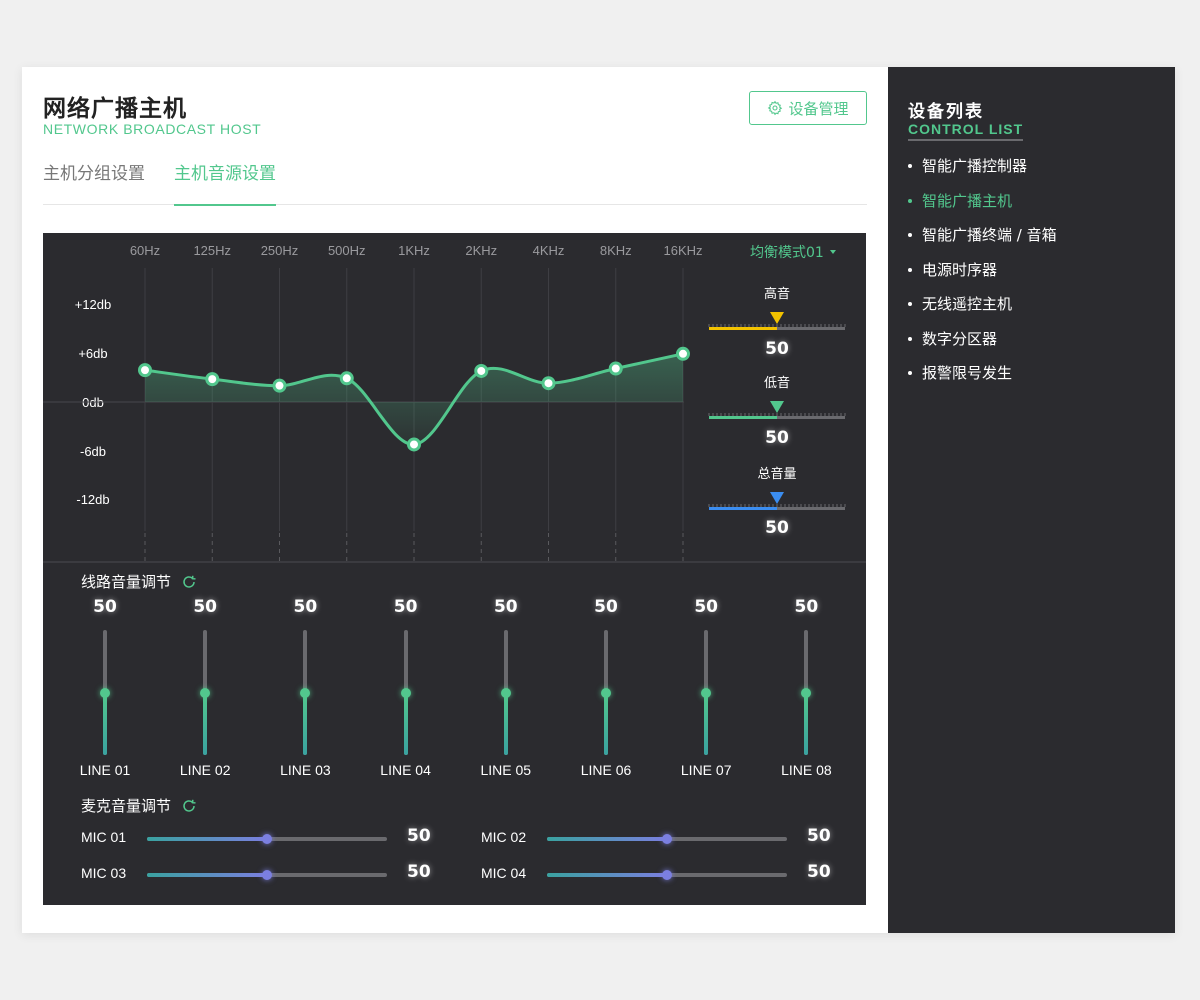  Describe the element at coordinates (93, 451) in the screenshot. I see `db-label: -6db` at that location.